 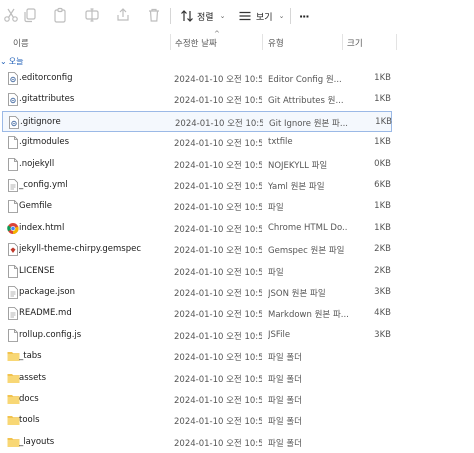 What do you see at coordinates (382, 292) in the screenshot?
I see `file-size: 3KB` at bounding box center [382, 292].